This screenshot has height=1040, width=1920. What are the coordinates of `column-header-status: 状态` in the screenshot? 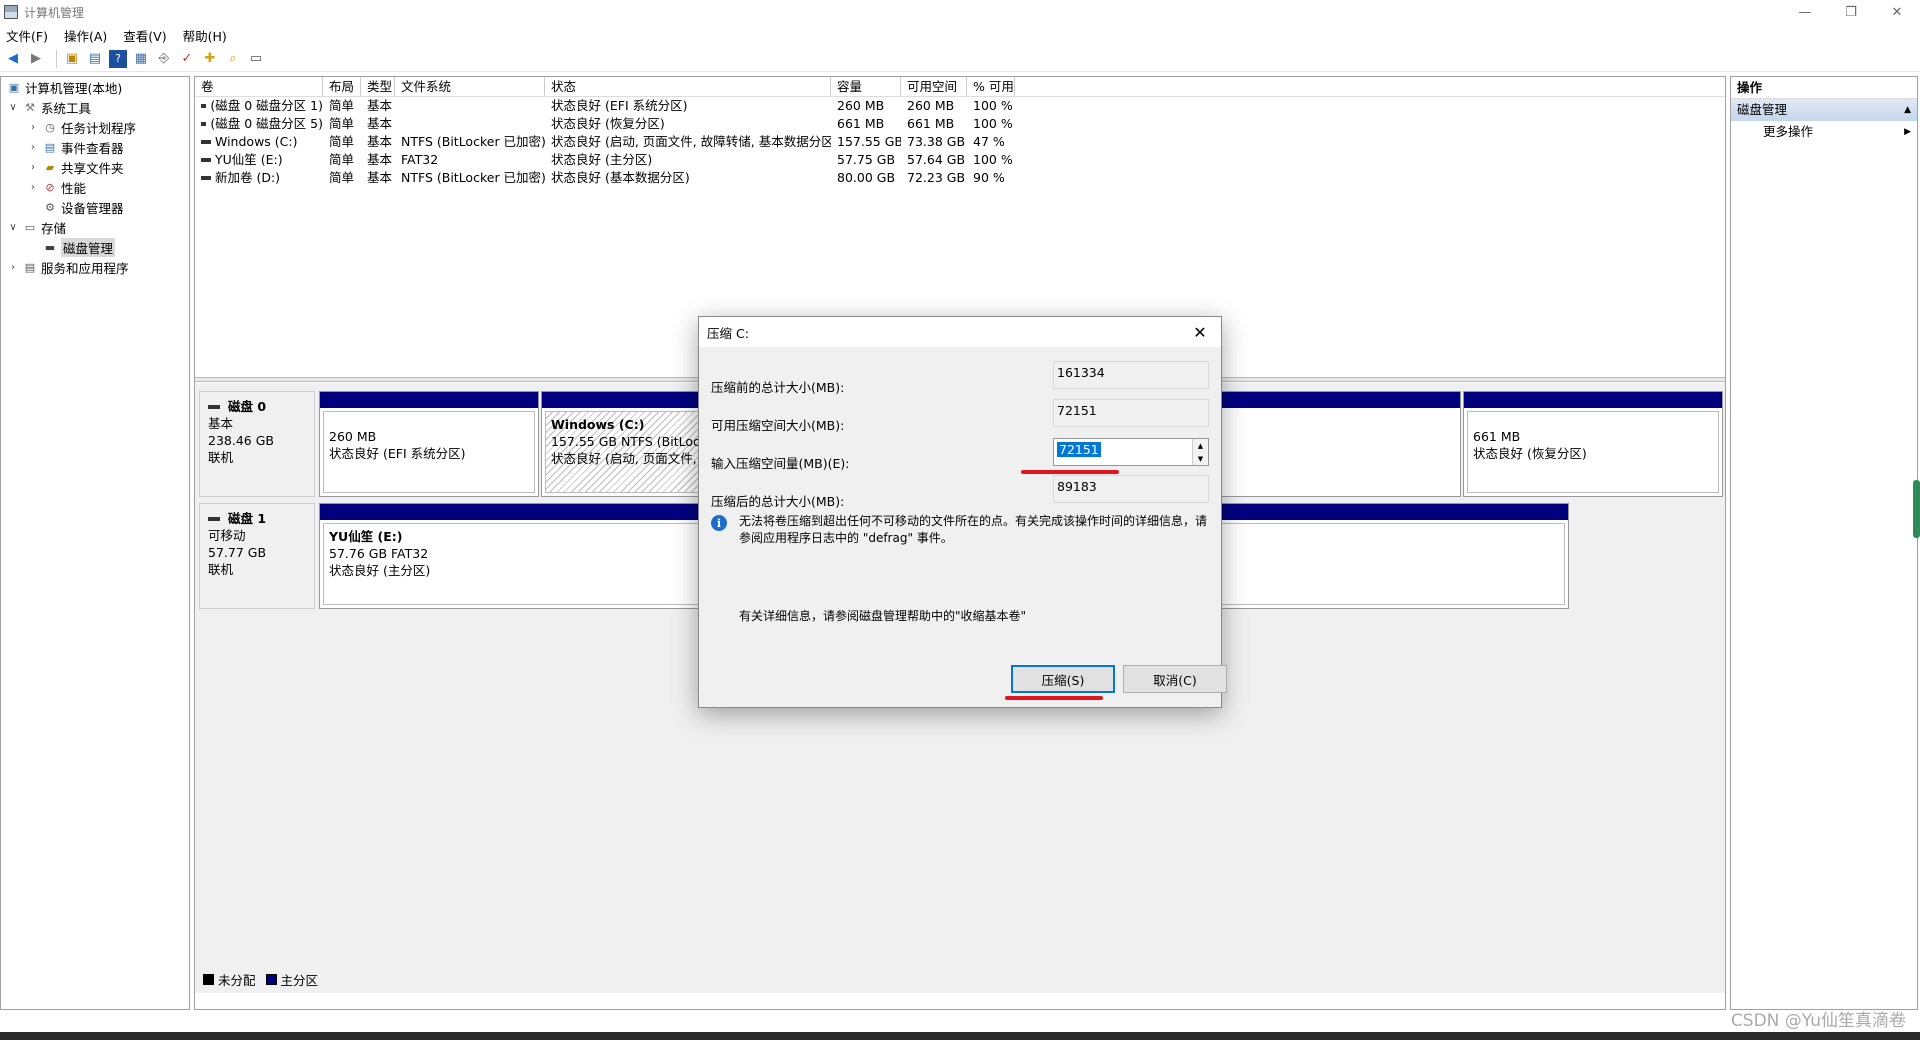 It's located at (688, 86).